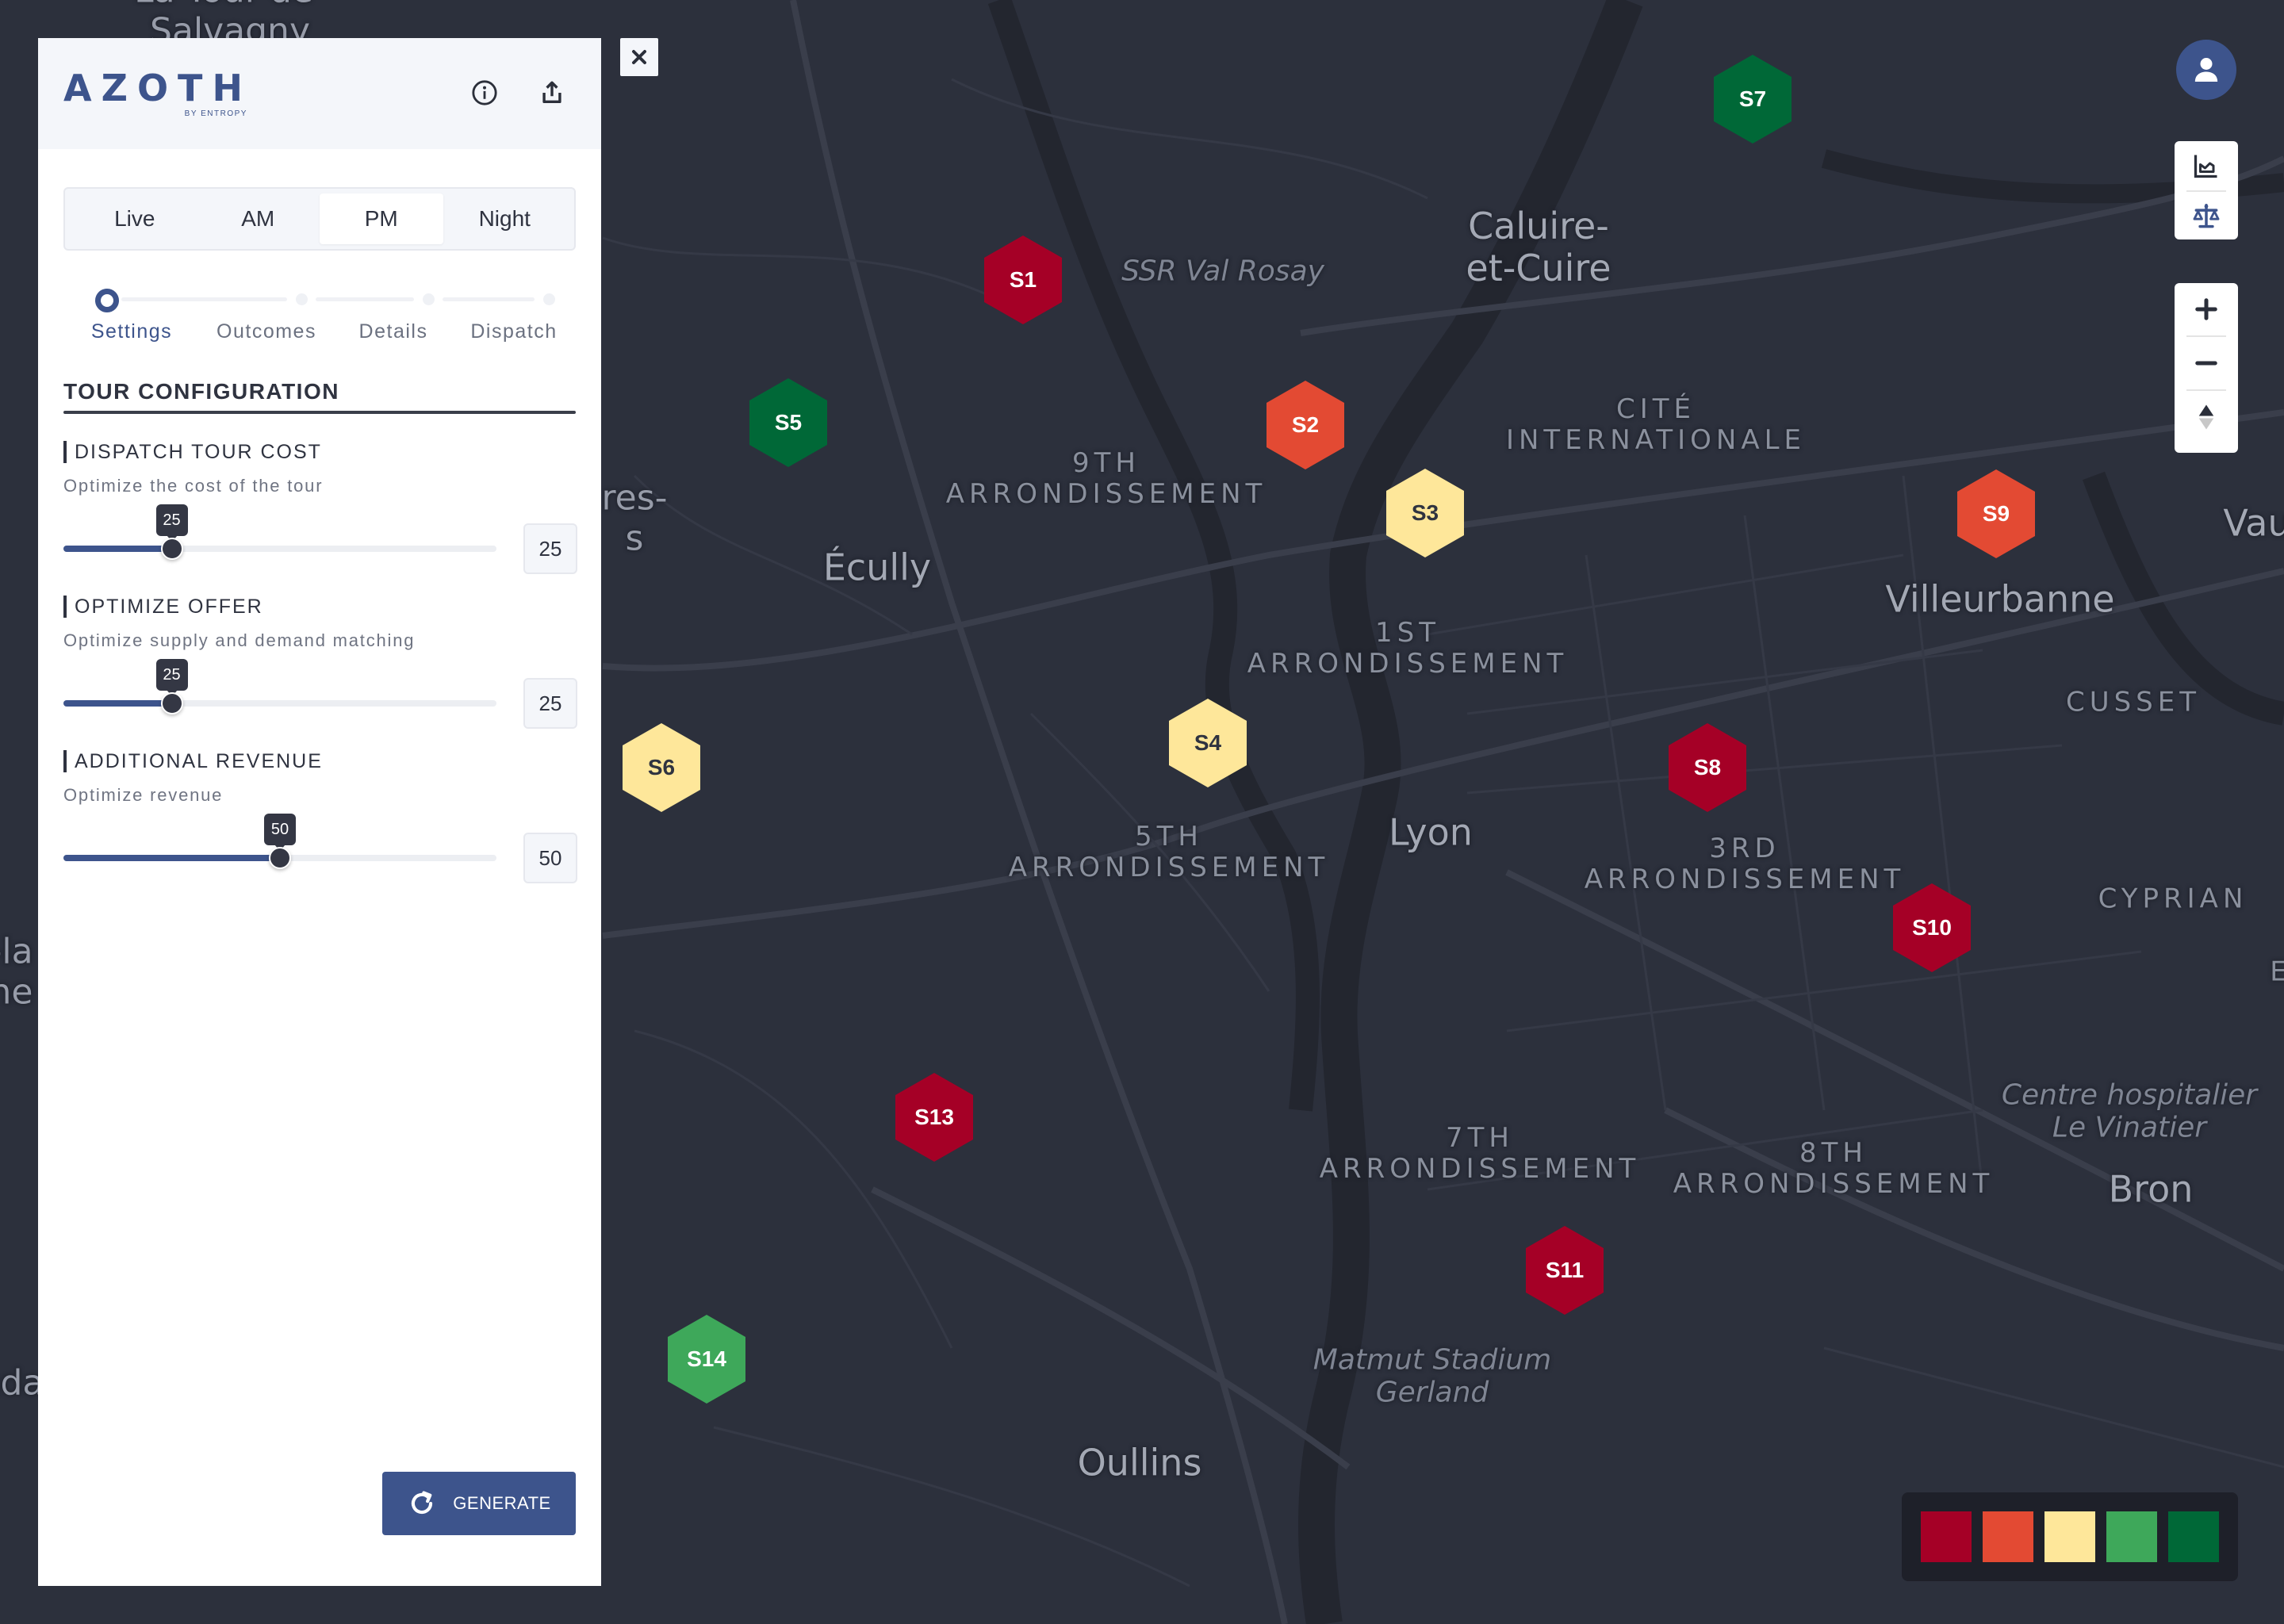 This screenshot has height=1624, width=2284. Describe the element at coordinates (2151, 1189) in the screenshot. I see `map-label: Bron` at that location.